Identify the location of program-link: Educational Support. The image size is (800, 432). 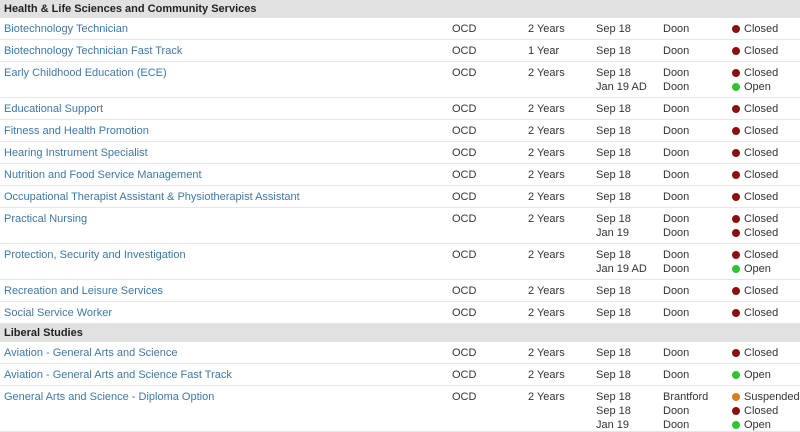
(53, 109).